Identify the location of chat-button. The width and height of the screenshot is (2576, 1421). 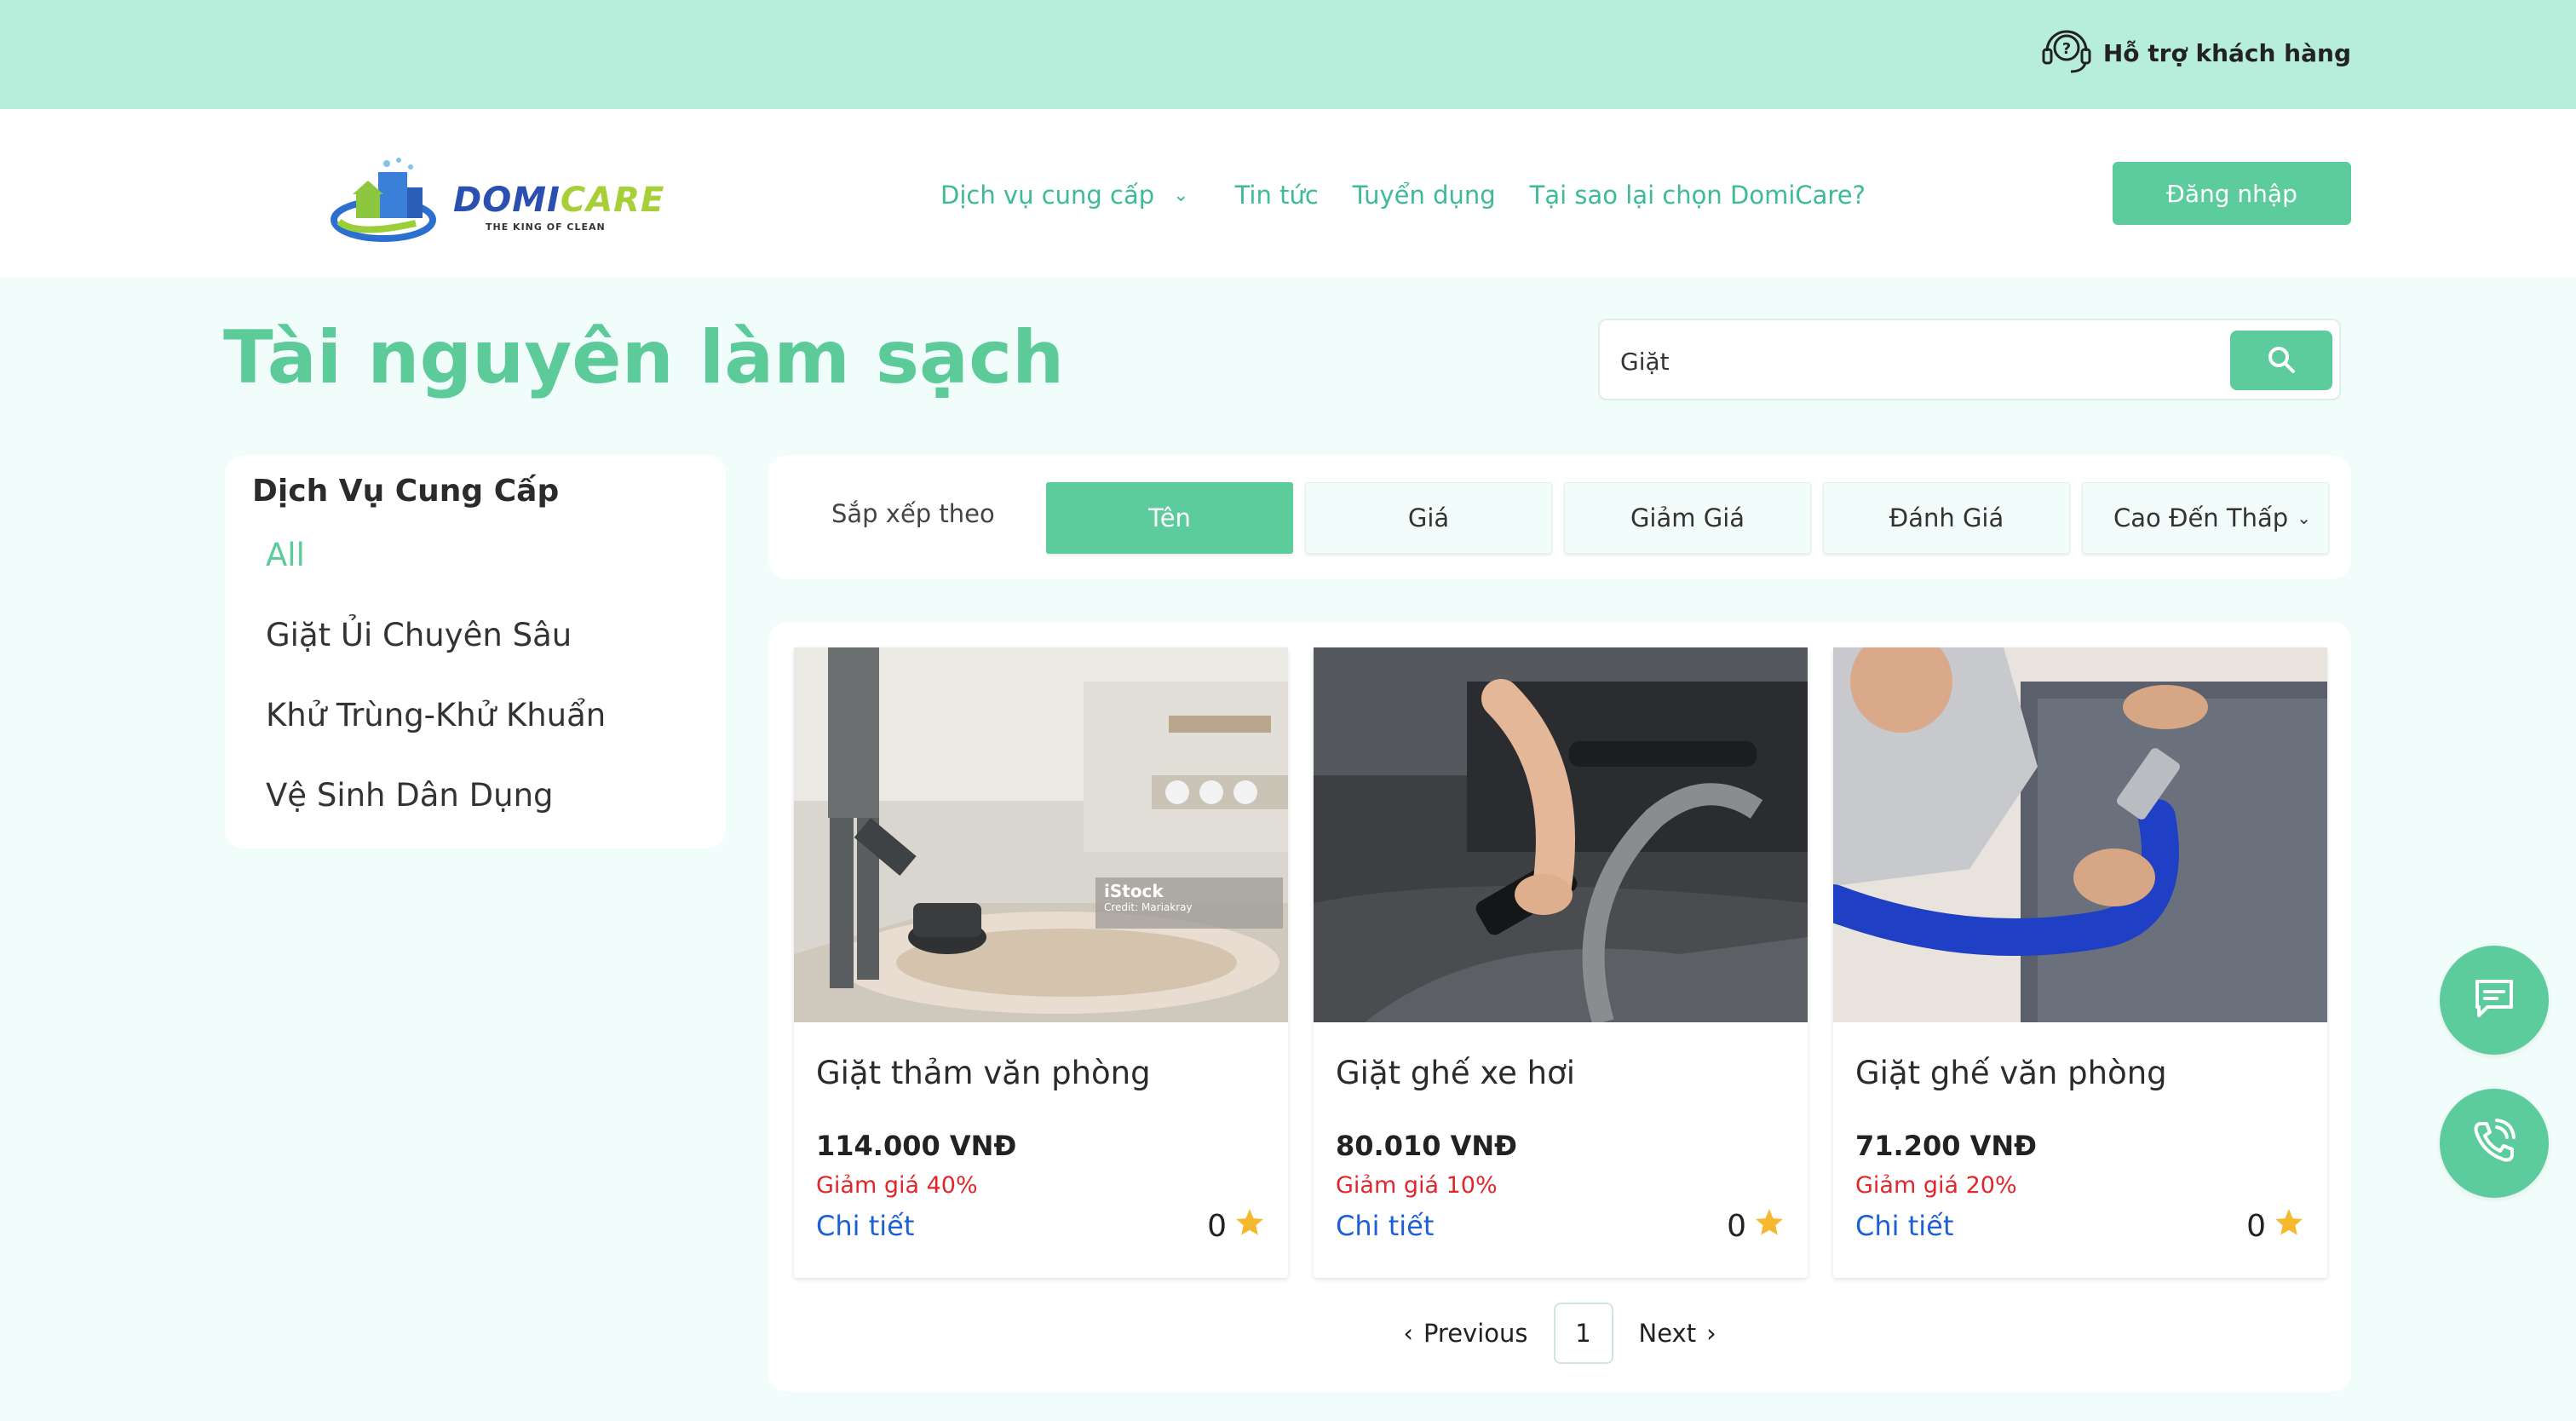
(2494, 1000).